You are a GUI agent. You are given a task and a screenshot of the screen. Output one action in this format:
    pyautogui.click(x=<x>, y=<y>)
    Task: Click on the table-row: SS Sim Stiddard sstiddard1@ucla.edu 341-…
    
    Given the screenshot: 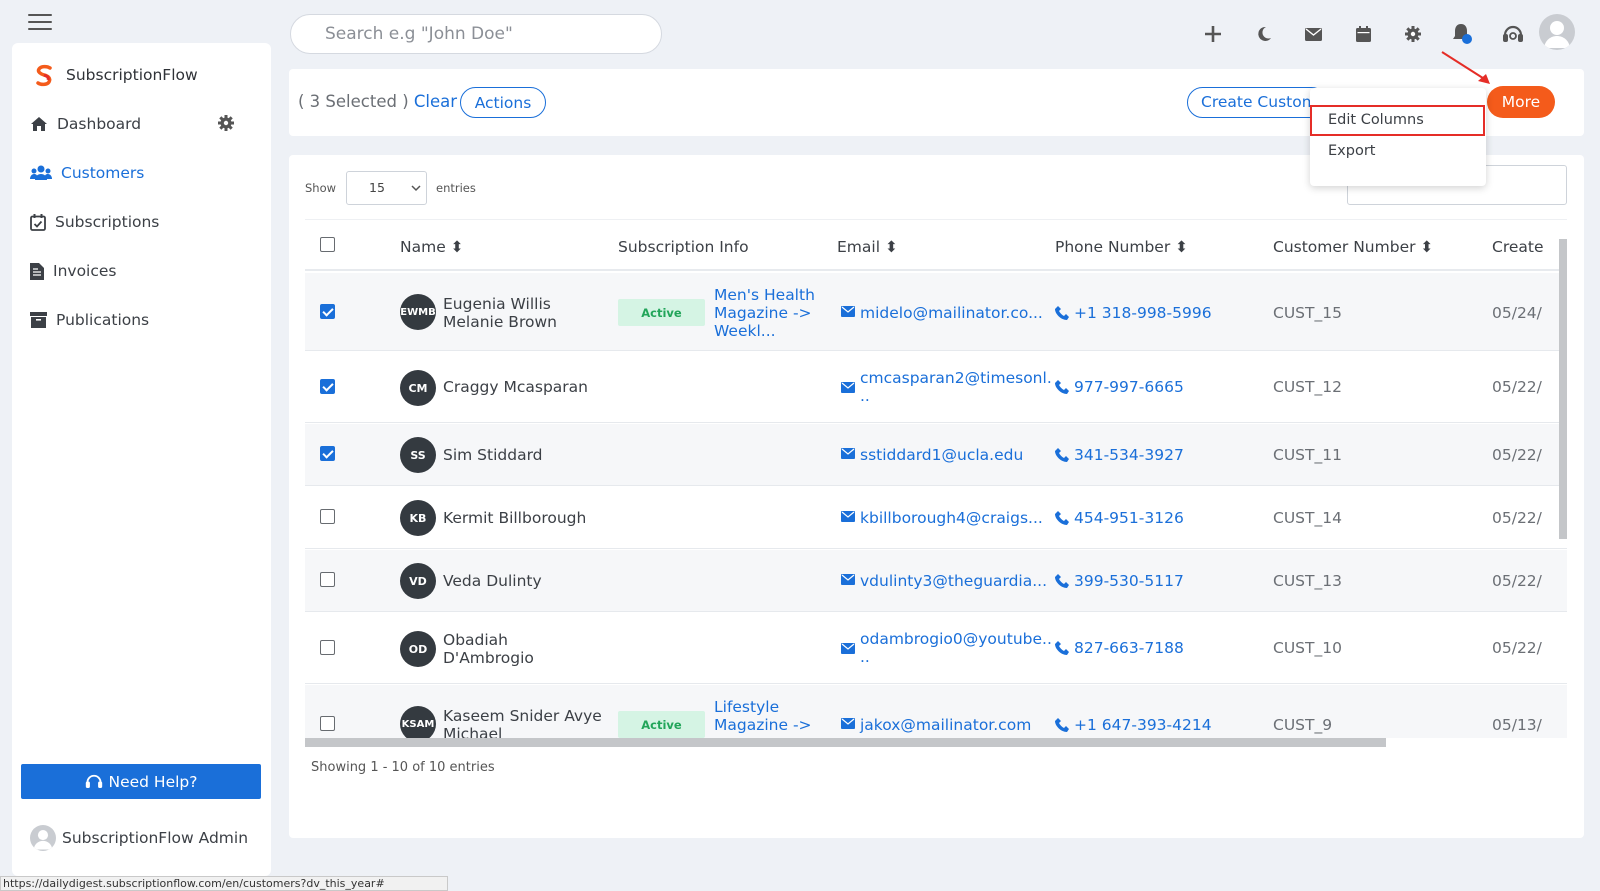 What is the action you would take?
    pyautogui.click(x=936, y=455)
    